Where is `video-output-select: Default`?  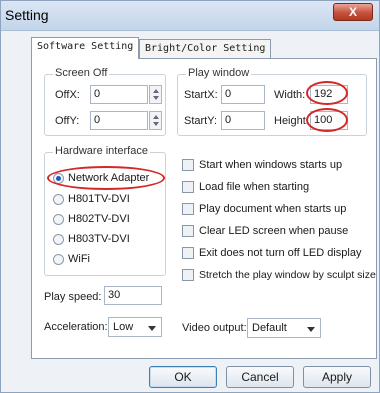 video-output-select: Default is located at coordinates (284, 328).